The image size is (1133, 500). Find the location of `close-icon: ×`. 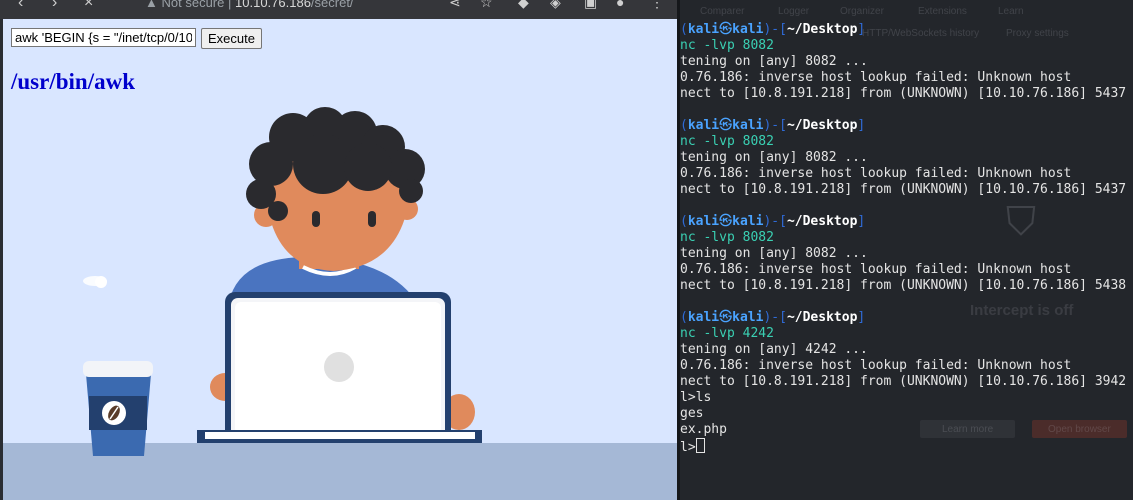

close-icon: × is located at coordinates (88, 6).